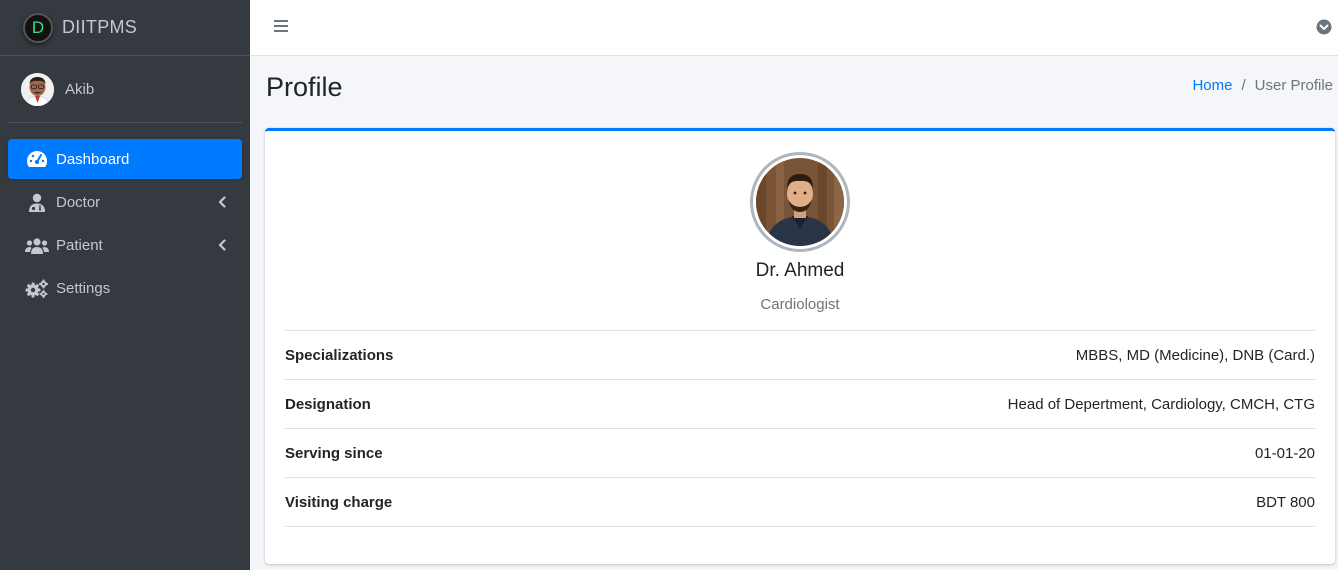 Image resolution: width=1338 pixels, height=570 pixels. What do you see at coordinates (304, 87) in the screenshot?
I see `page-title: Profile` at bounding box center [304, 87].